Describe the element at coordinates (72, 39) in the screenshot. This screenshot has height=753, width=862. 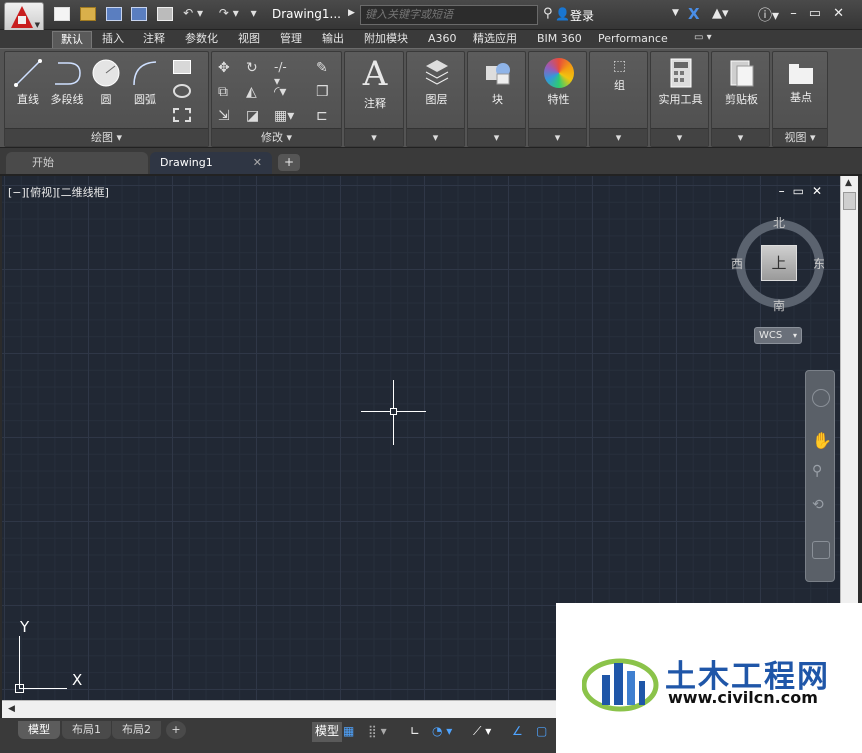
I see `tab-default: 默认` at that location.